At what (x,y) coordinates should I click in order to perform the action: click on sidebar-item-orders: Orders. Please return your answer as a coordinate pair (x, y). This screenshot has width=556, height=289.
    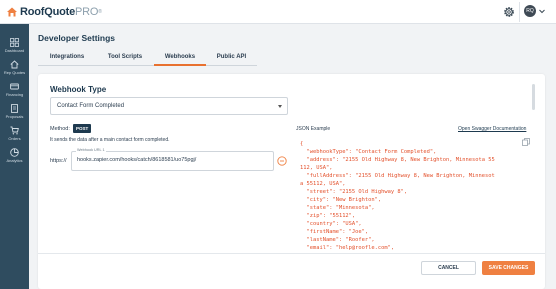
    Looking at the image, I should click on (14, 136).